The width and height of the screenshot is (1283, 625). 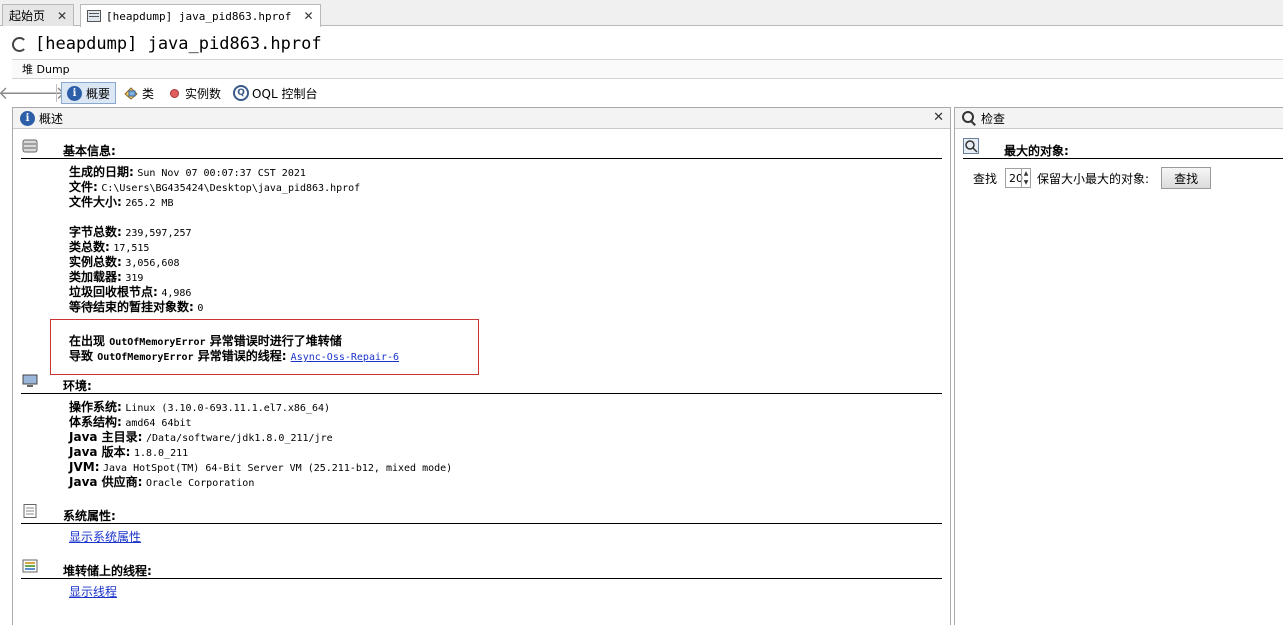 I want to click on overview-panel-header: i 概述 ✕, so click(x=481, y=118).